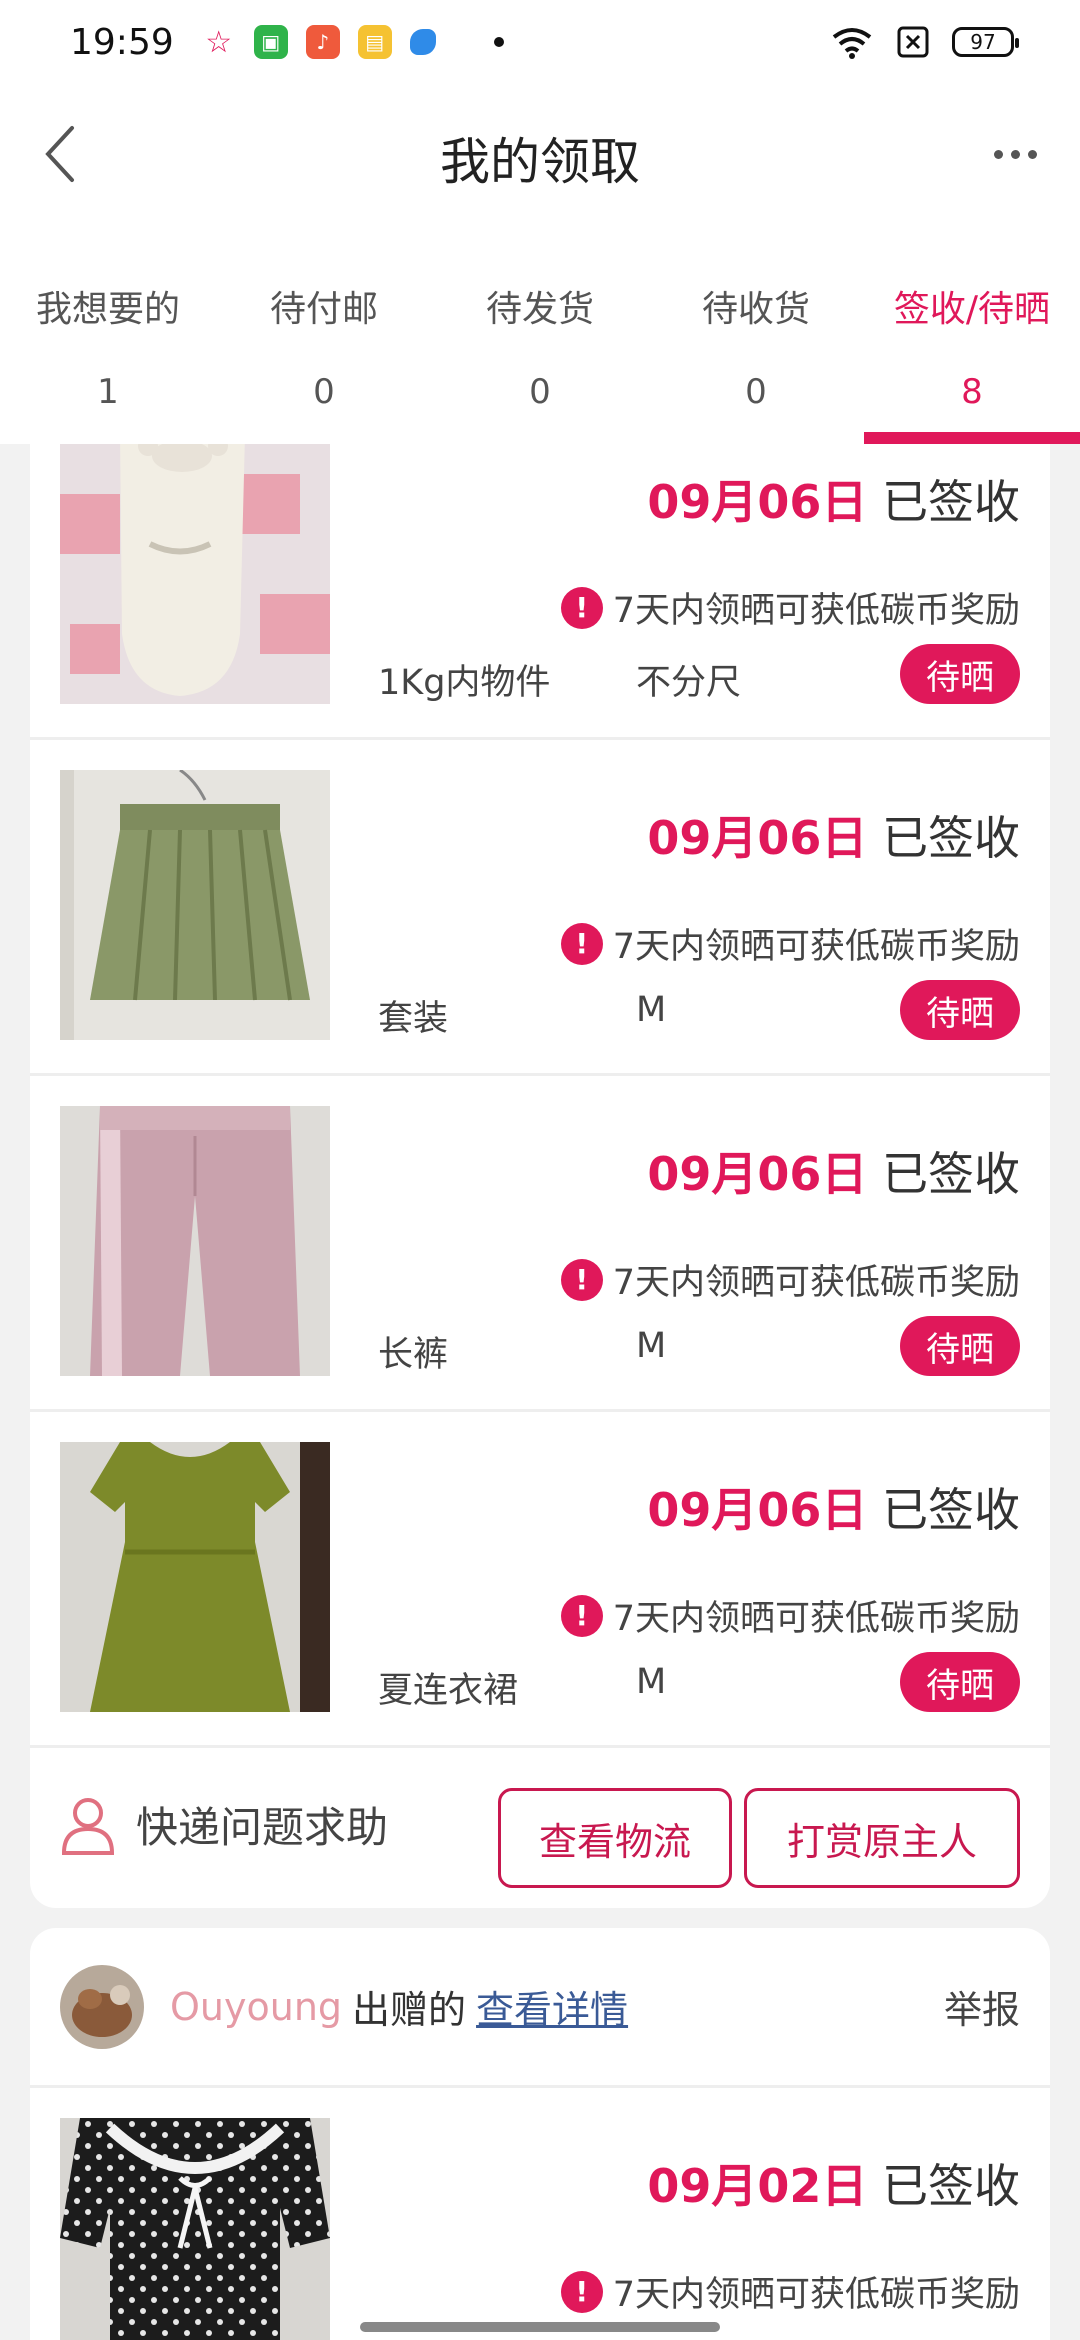  What do you see at coordinates (374, 42) in the screenshot?
I see `store-icon: ▤` at bounding box center [374, 42].